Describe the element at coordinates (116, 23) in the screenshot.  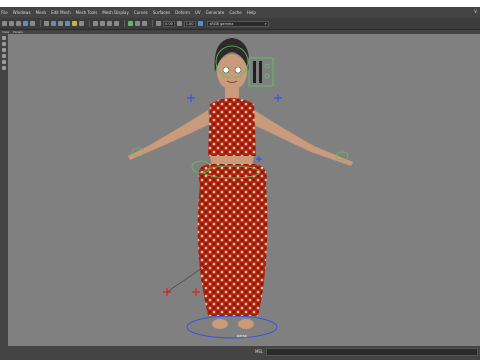
I see `backface-culling-icon` at that location.